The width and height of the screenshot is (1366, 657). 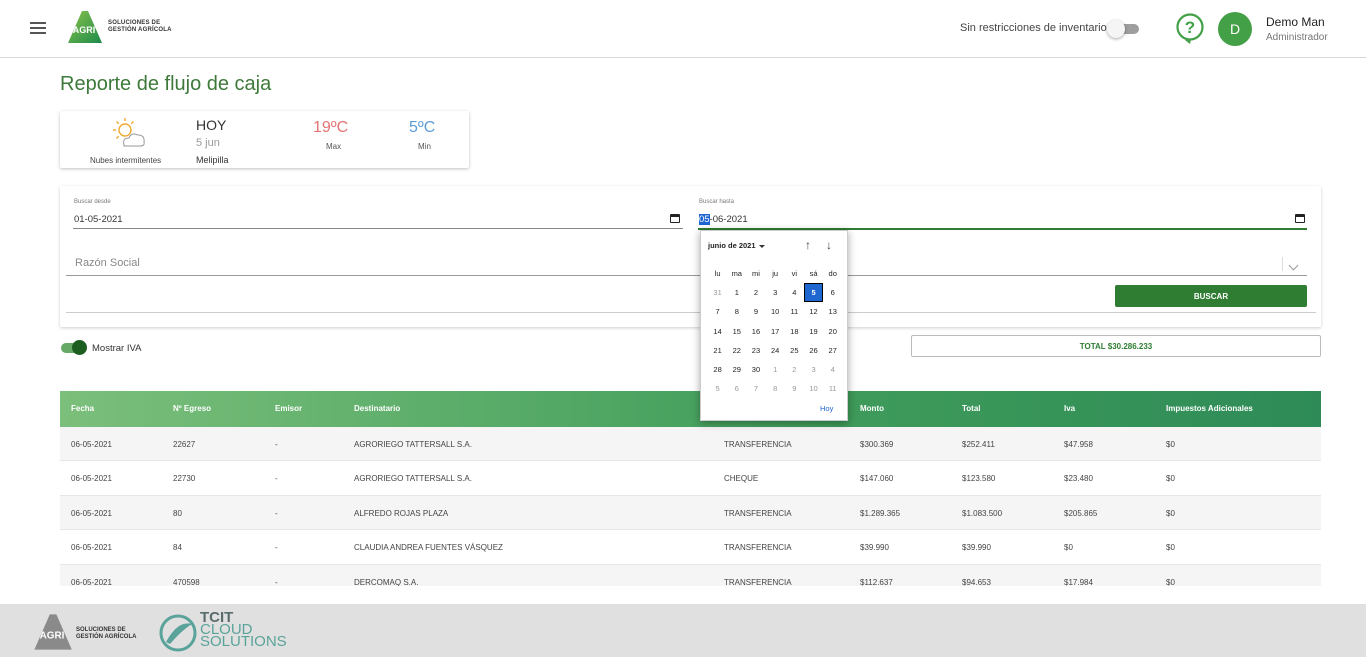 What do you see at coordinates (872, 408) in the screenshot?
I see `col-monto: Monto` at bounding box center [872, 408].